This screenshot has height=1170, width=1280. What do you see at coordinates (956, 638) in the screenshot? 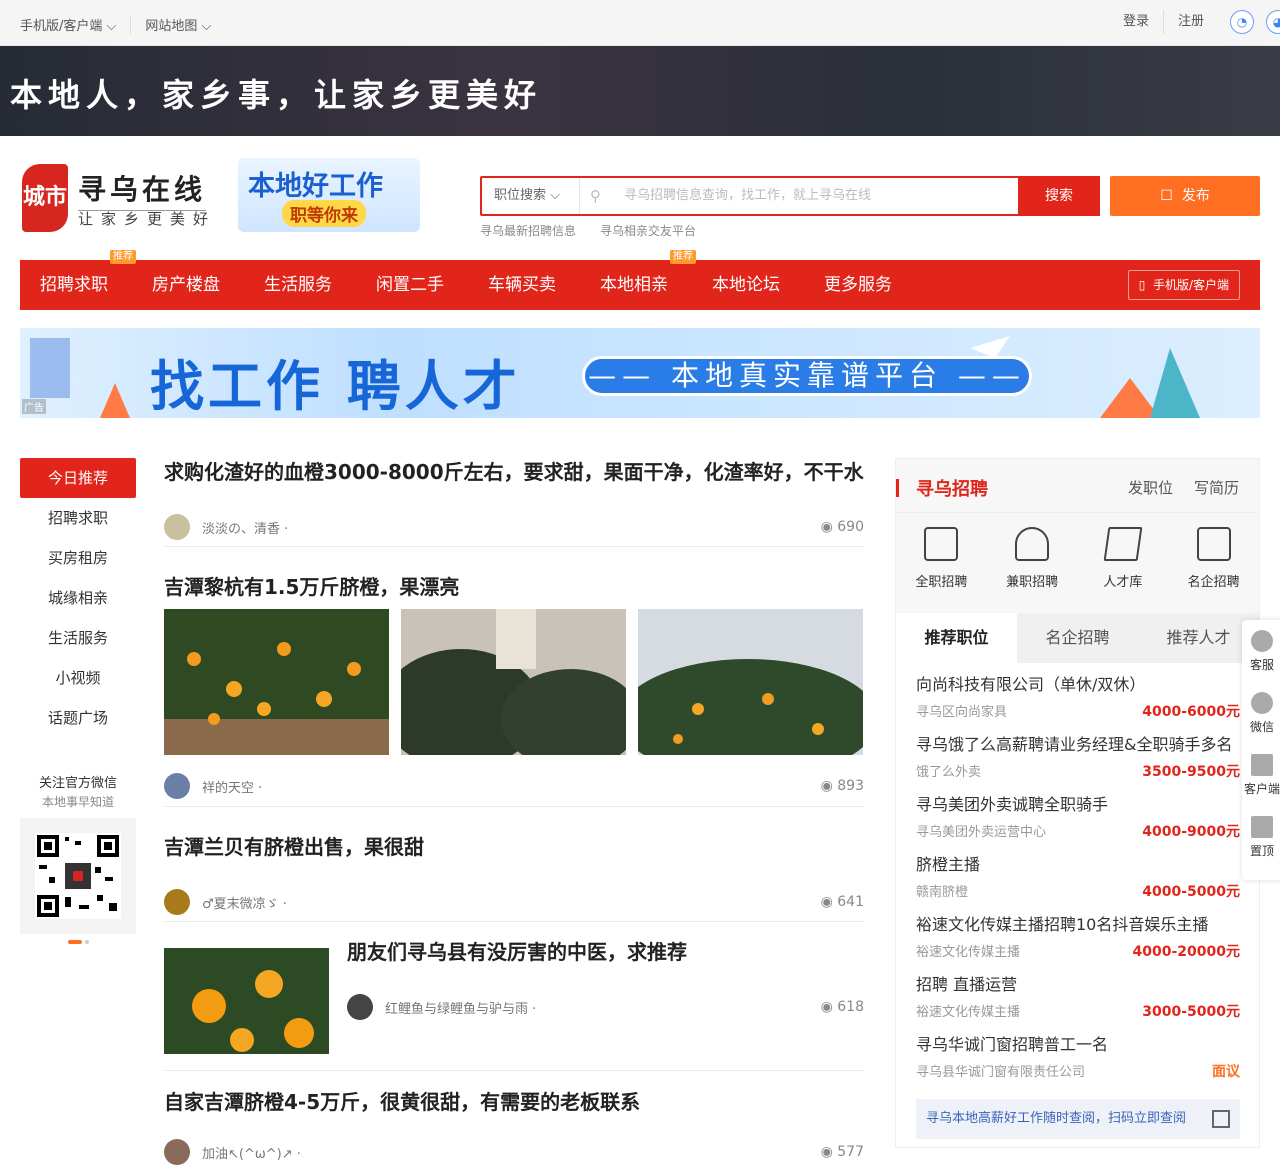
I see `tab-recommended-jobs: 推荐职位` at bounding box center [956, 638].